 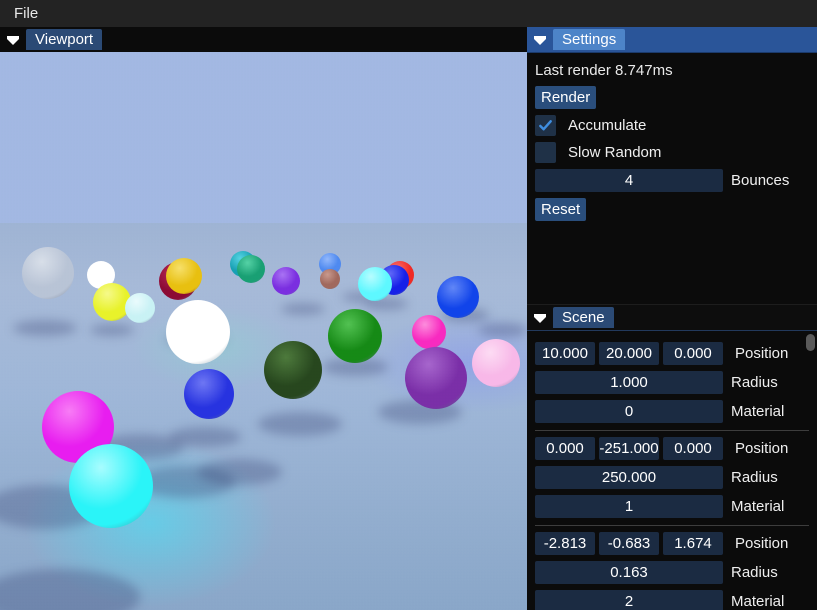 I want to click on radius-input: 0.163, so click(x=629, y=572).